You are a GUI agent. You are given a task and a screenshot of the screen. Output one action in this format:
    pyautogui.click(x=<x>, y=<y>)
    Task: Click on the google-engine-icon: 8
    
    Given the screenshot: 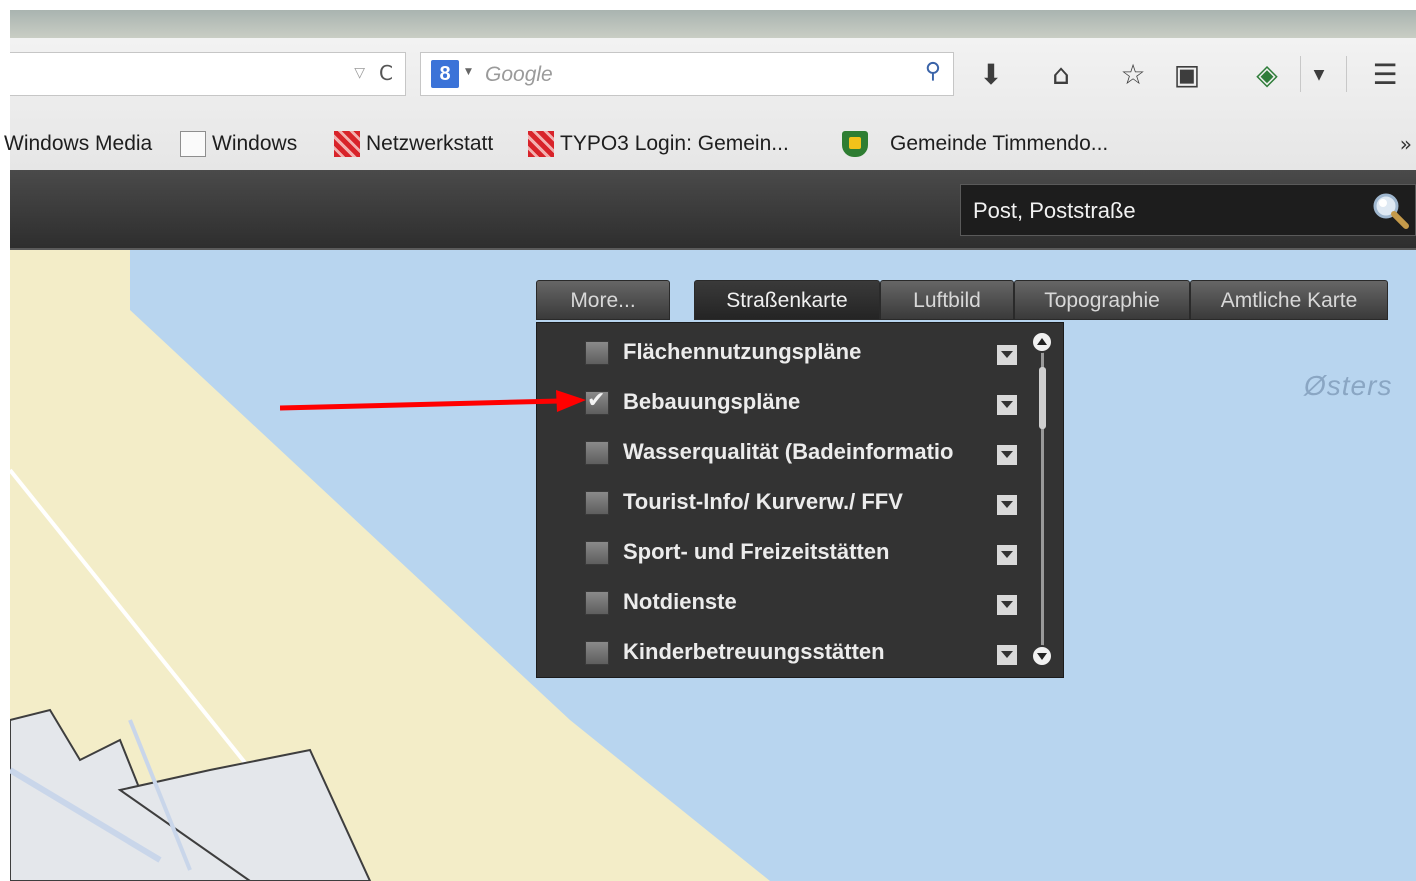 What is the action you would take?
    pyautogui.click(x=445, y=74)
    